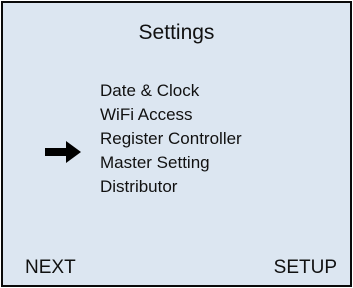 Image resolution: width=353 pixels, height=288 pixels. I want to click on screen-title: Settings, so click(176, 32).